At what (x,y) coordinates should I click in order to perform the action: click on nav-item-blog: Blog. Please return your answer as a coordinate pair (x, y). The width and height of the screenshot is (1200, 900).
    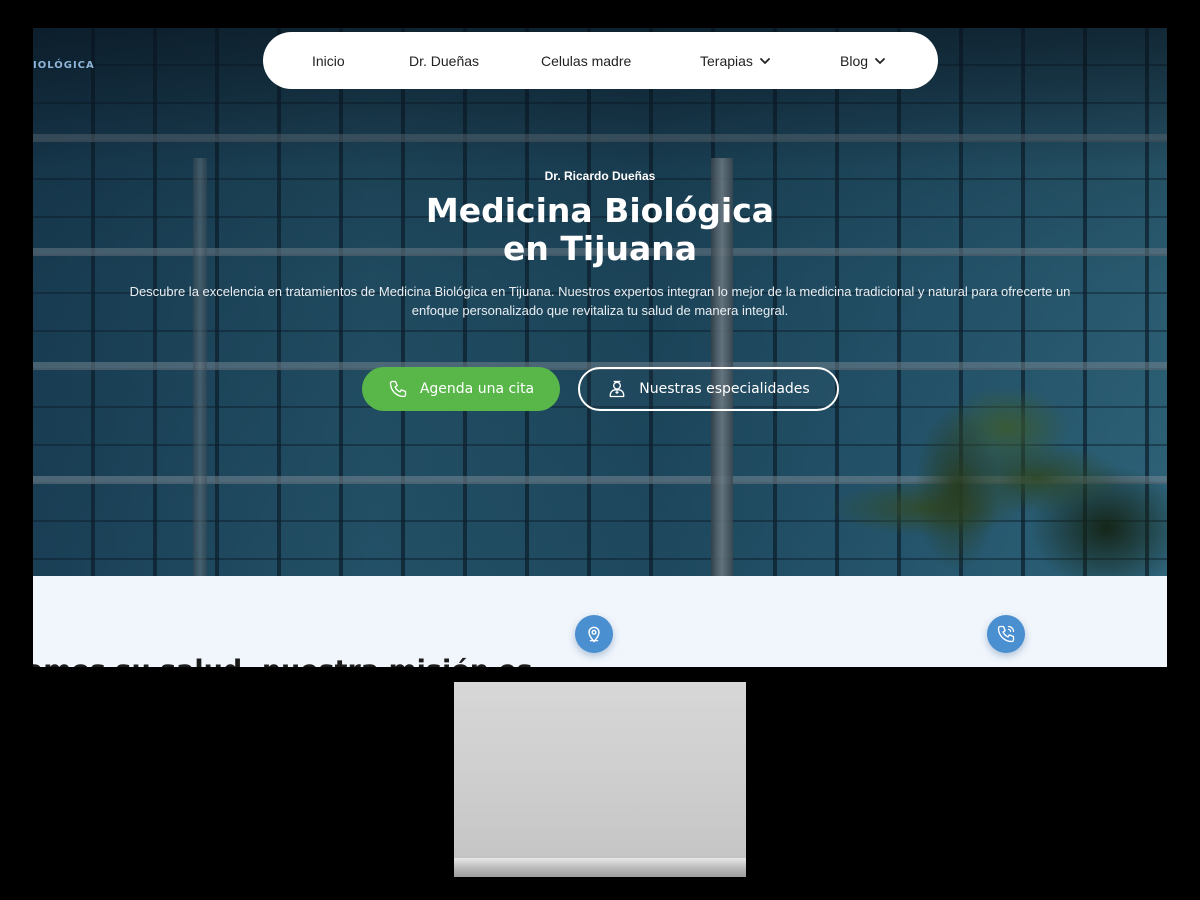
    Looking at the image, I should click on (863, 60).